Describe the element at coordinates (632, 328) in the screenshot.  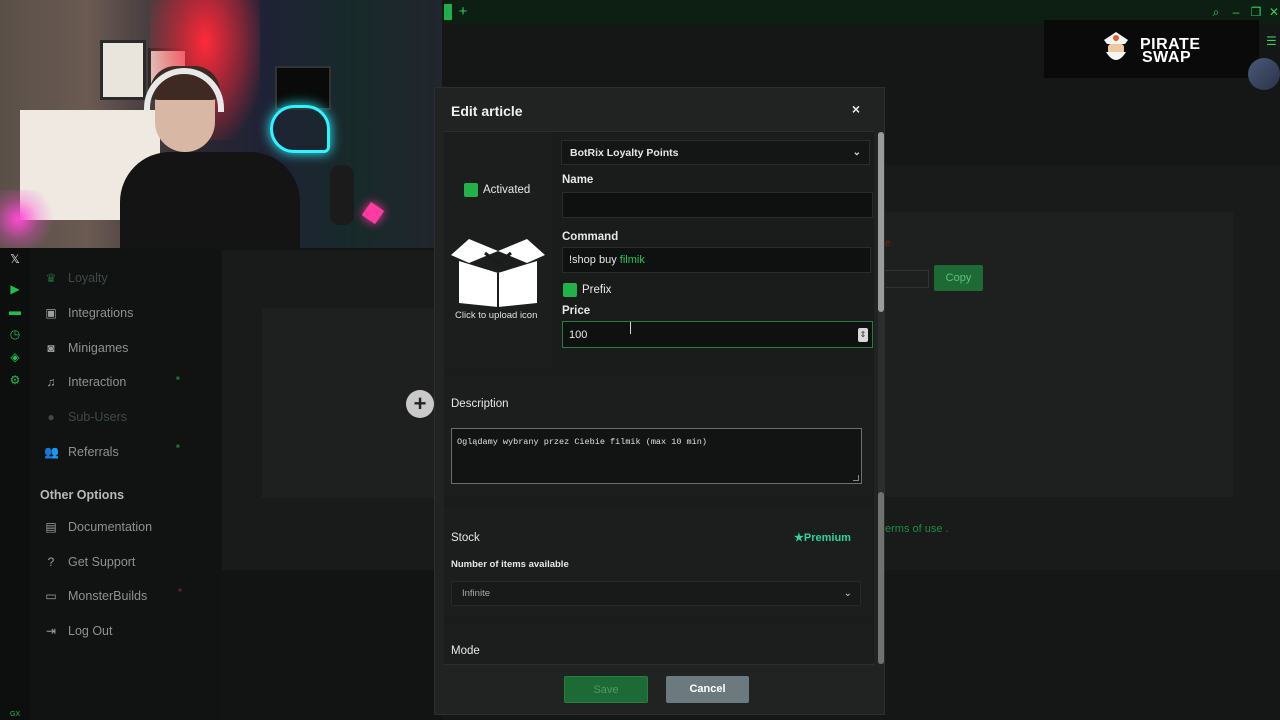
I see `text-cursor-icon` at that location.